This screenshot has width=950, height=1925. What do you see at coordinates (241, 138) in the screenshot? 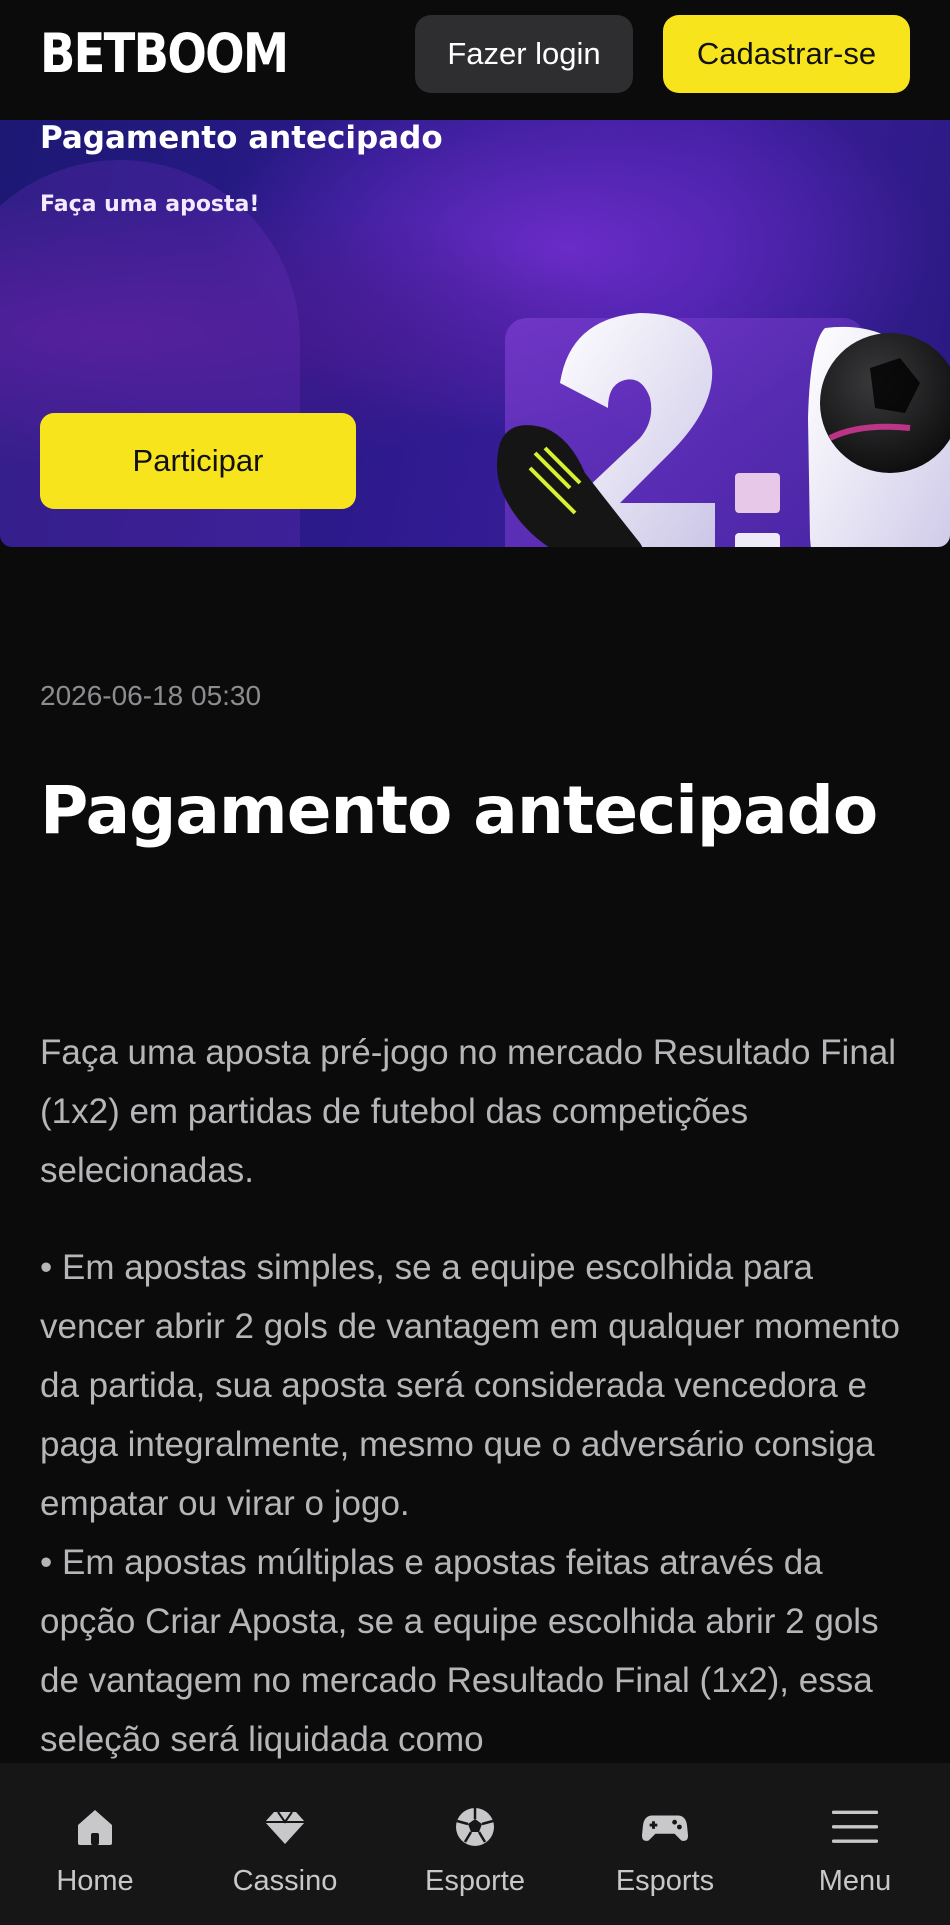
I see `banner-title: Pagamento antecipado` at bounding box center [241, 138].